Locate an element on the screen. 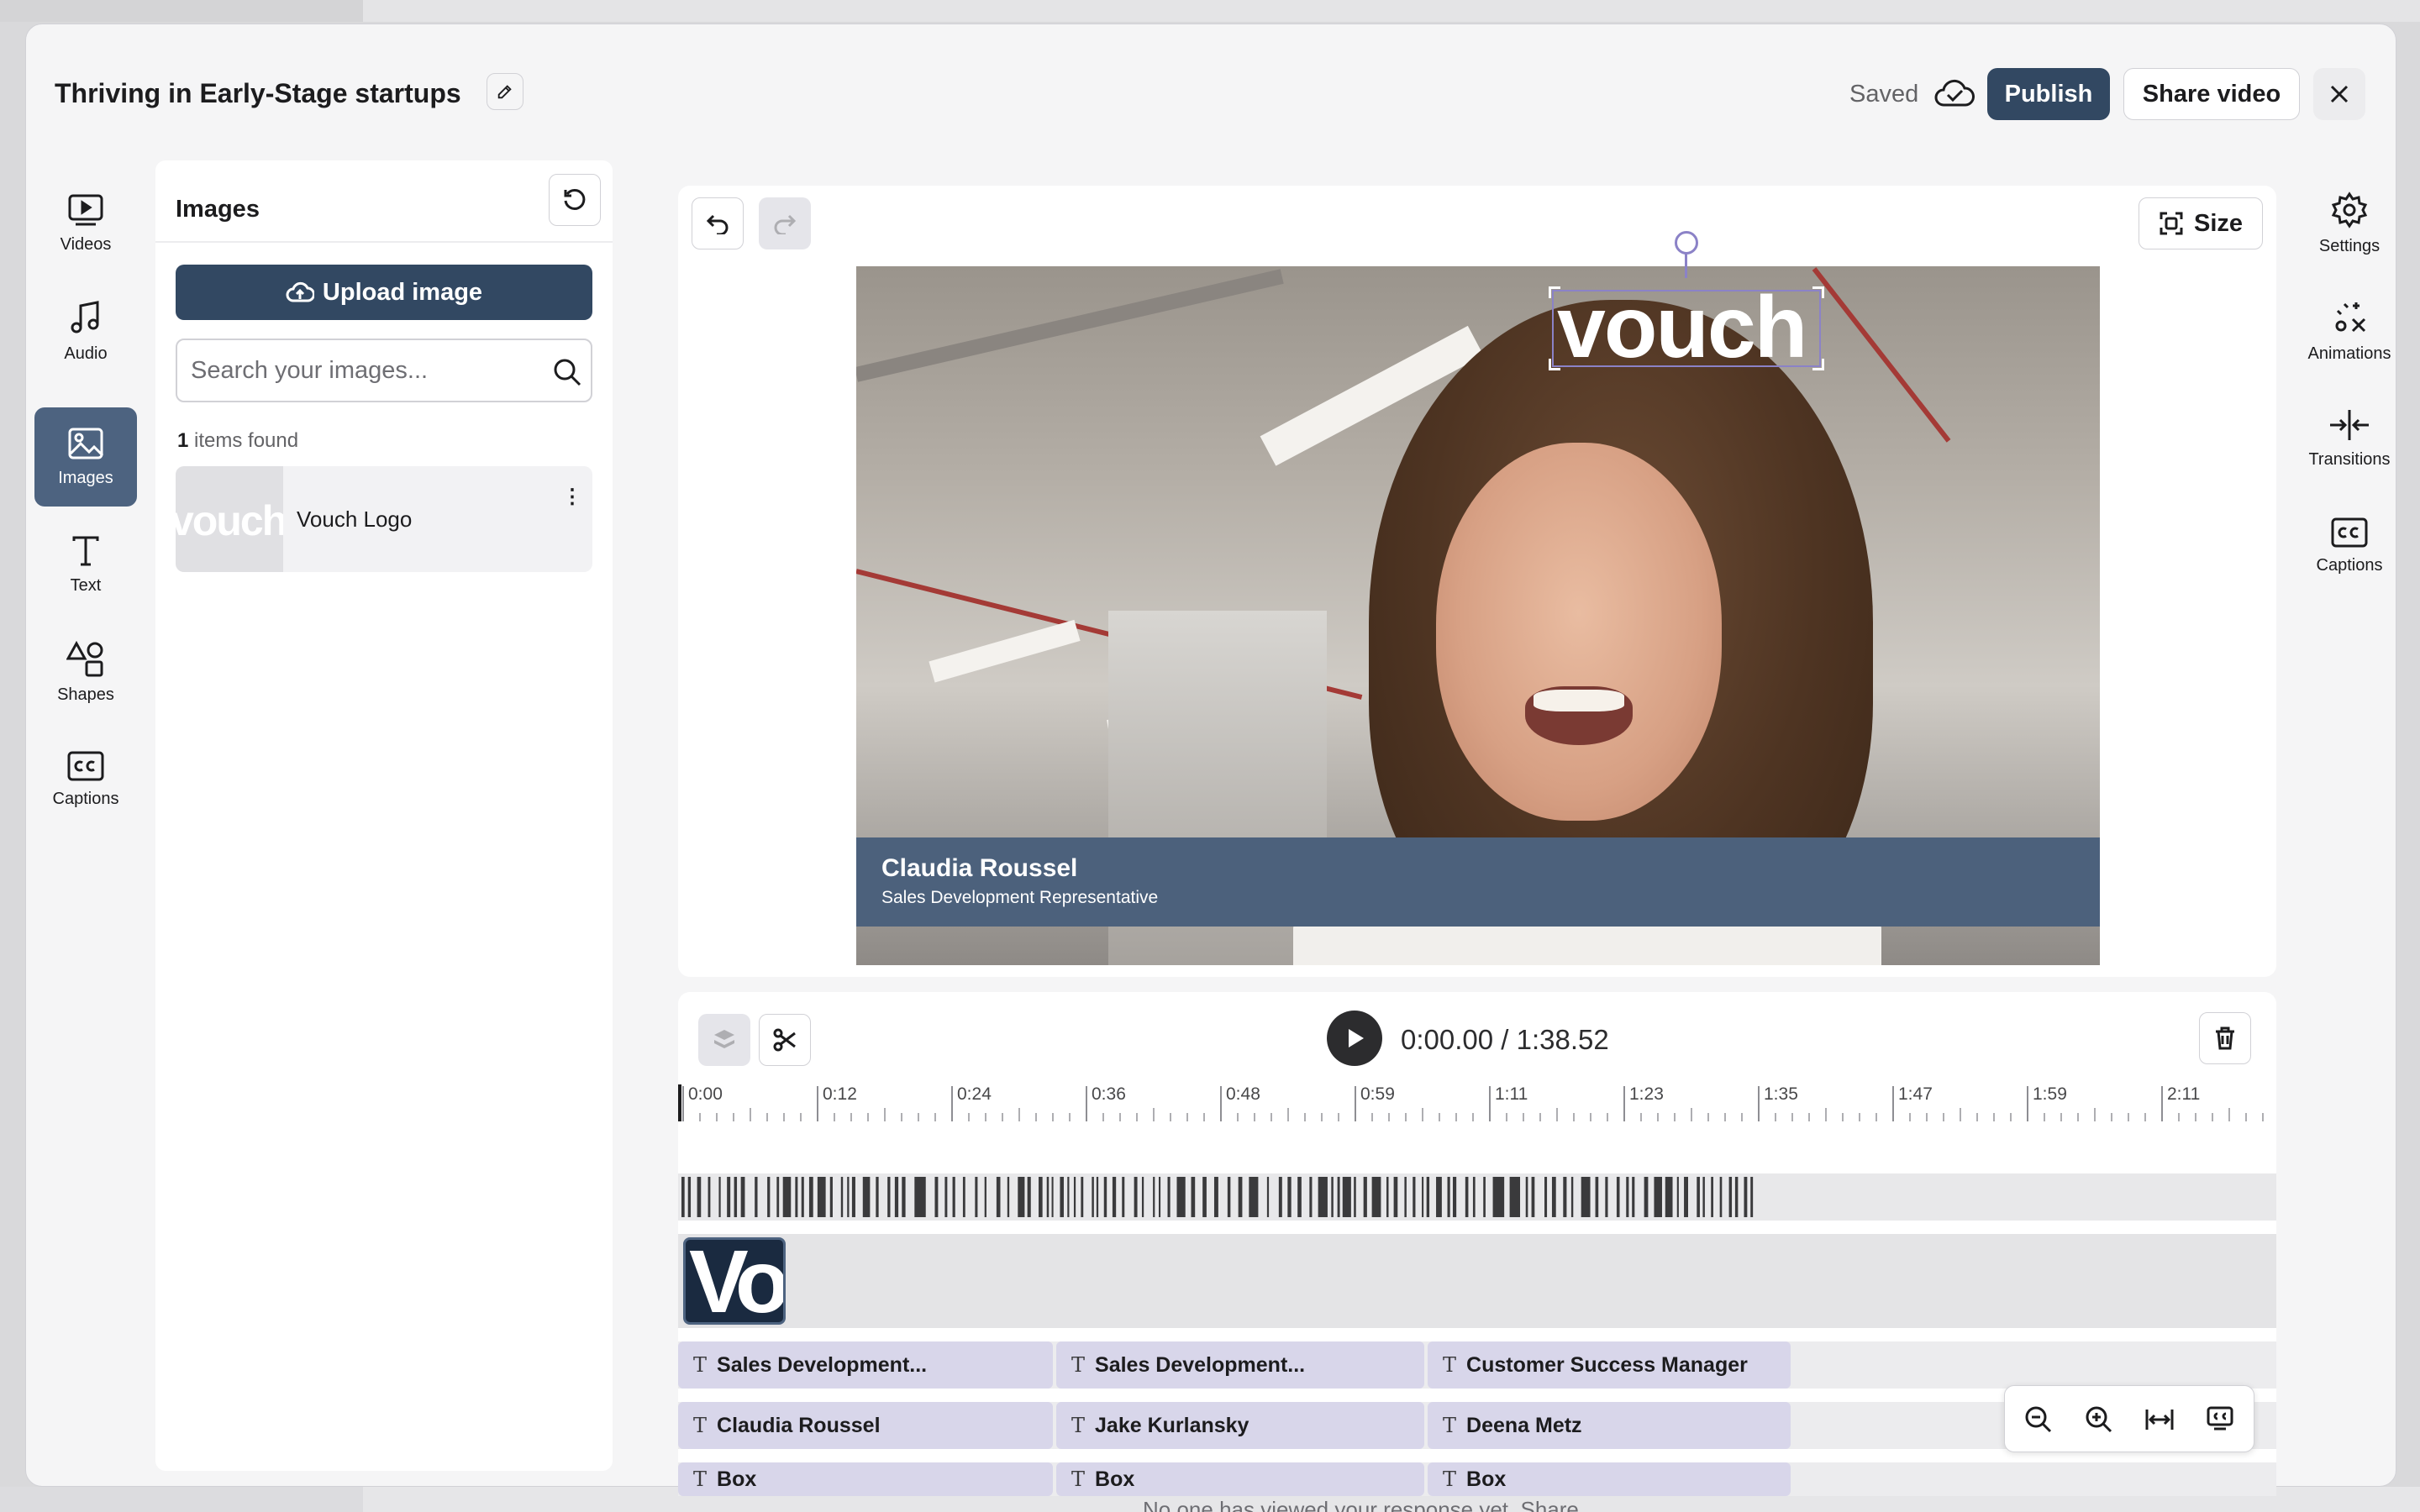 The image size is (2420, 1512). sidebar-item-settings: Settings is located at coordinates (2349, 223).